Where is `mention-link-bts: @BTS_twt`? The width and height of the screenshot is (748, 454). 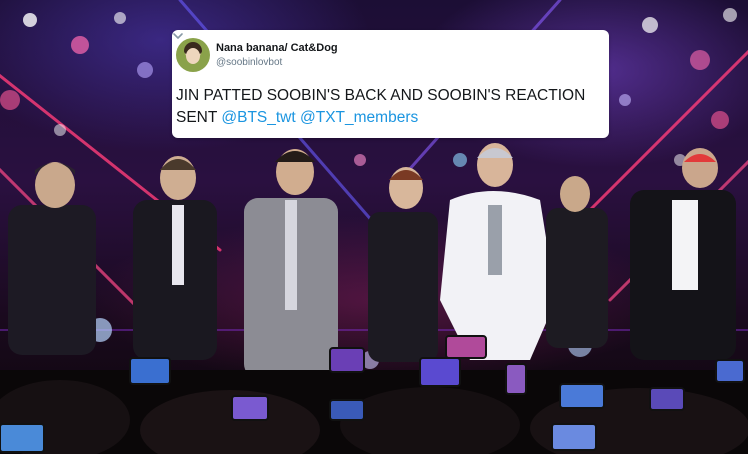 mention-link-bts: @BTS_twt is located at coordinates (258, 117).